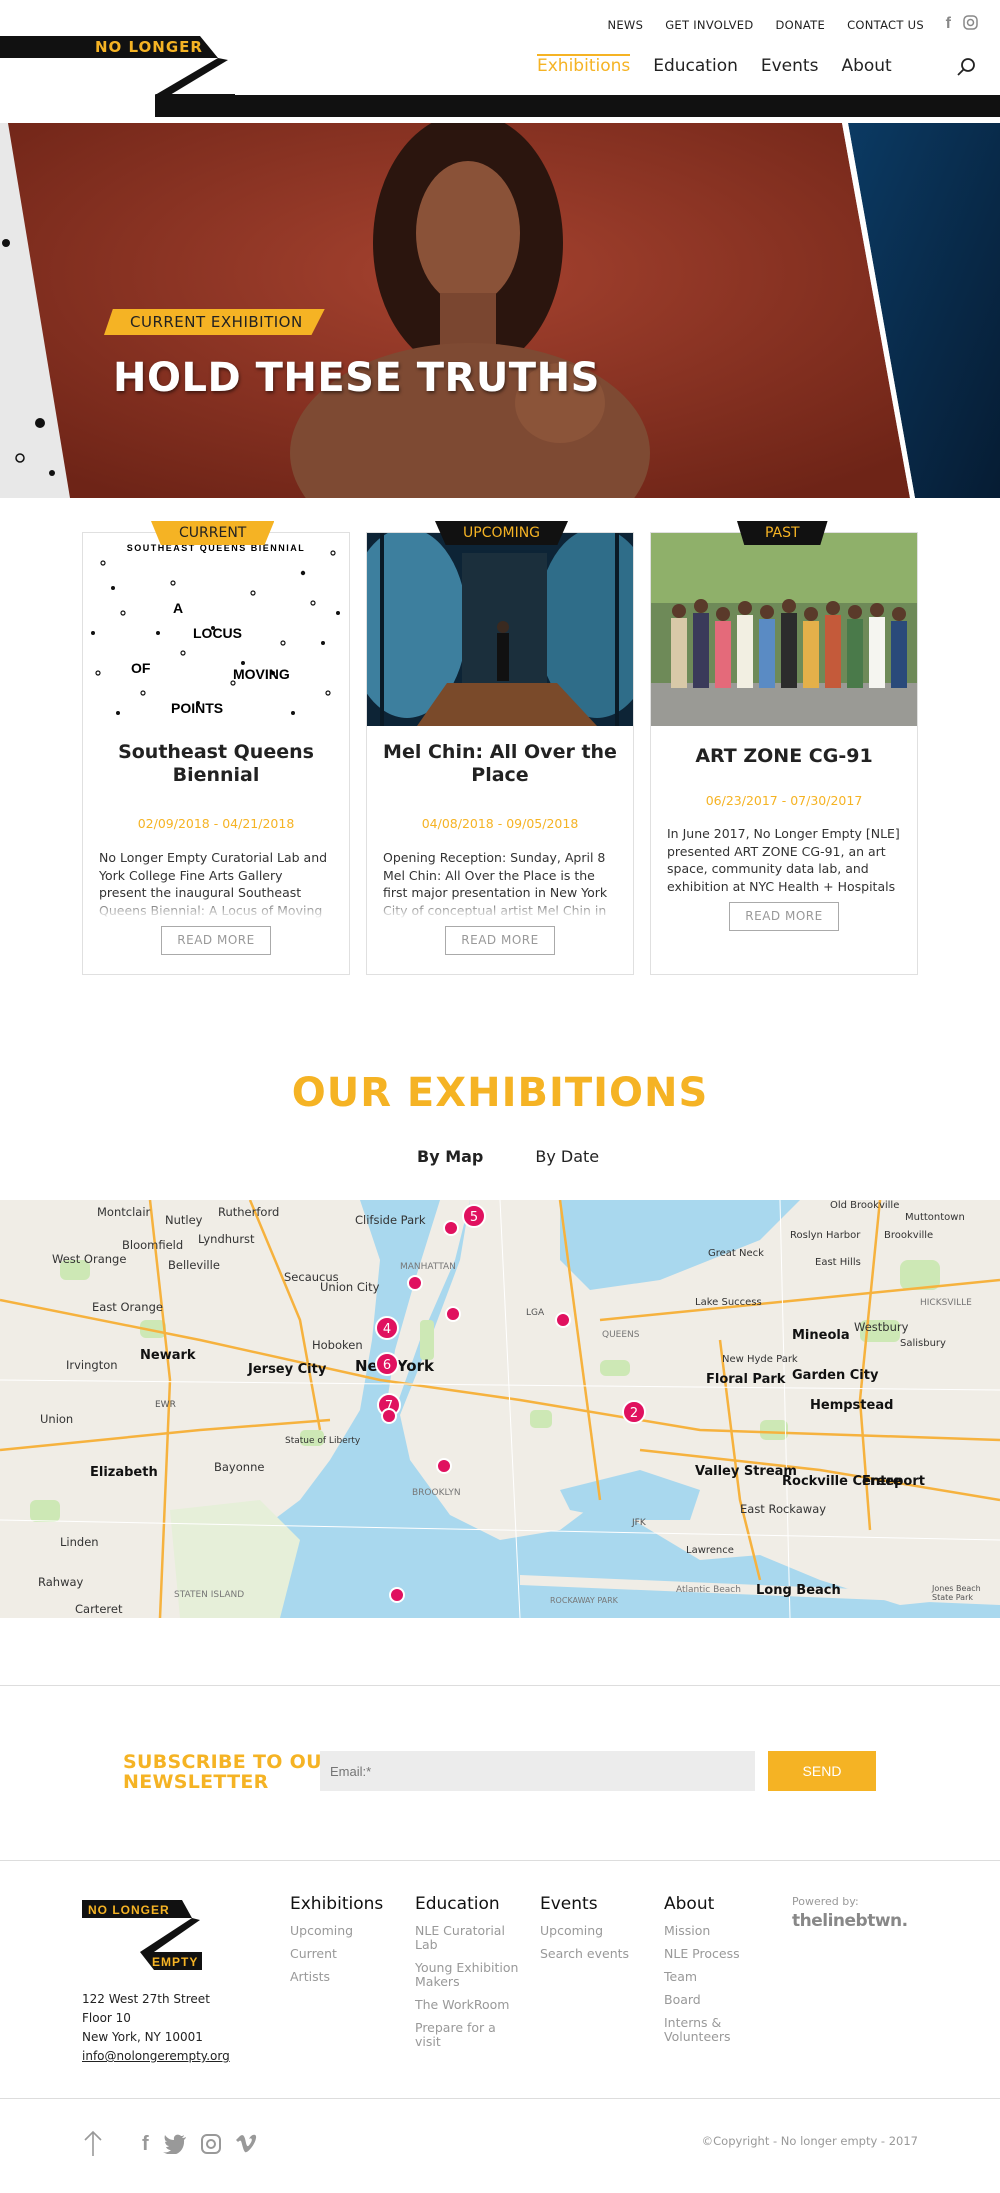 This screenshot has height=2193, width=1000. Describe the element at coordinates (946, 1303) in the screenshot. I see `map-label: HICKSVILLE` at that location.